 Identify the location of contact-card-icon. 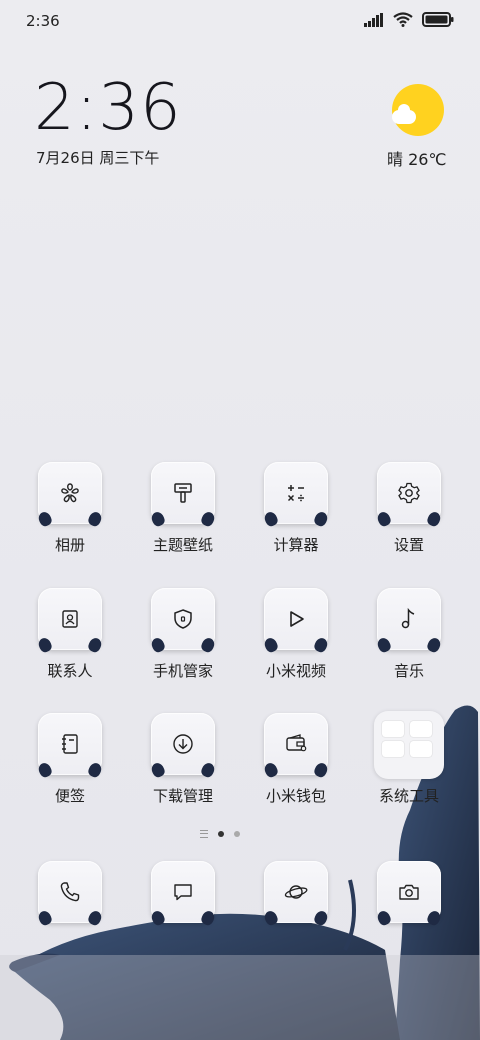
(70, 619).